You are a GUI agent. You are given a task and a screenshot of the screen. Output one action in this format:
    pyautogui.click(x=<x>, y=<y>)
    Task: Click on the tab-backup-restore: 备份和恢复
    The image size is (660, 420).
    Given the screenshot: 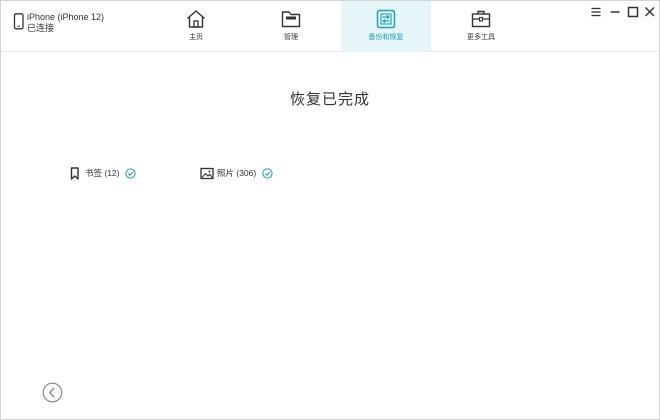 What is the action you would take?
    pyautogui.click(x=386, y=26)
    